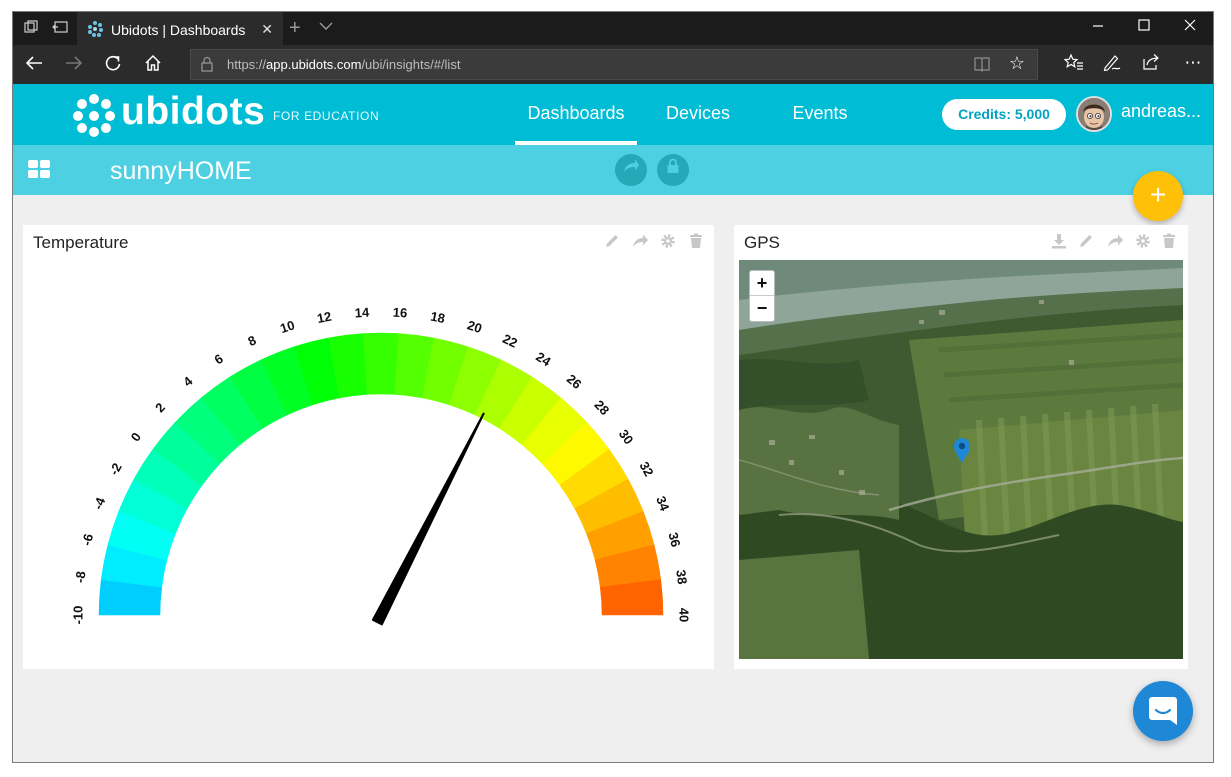  I want to click on download-icon, so click(1059, 242).